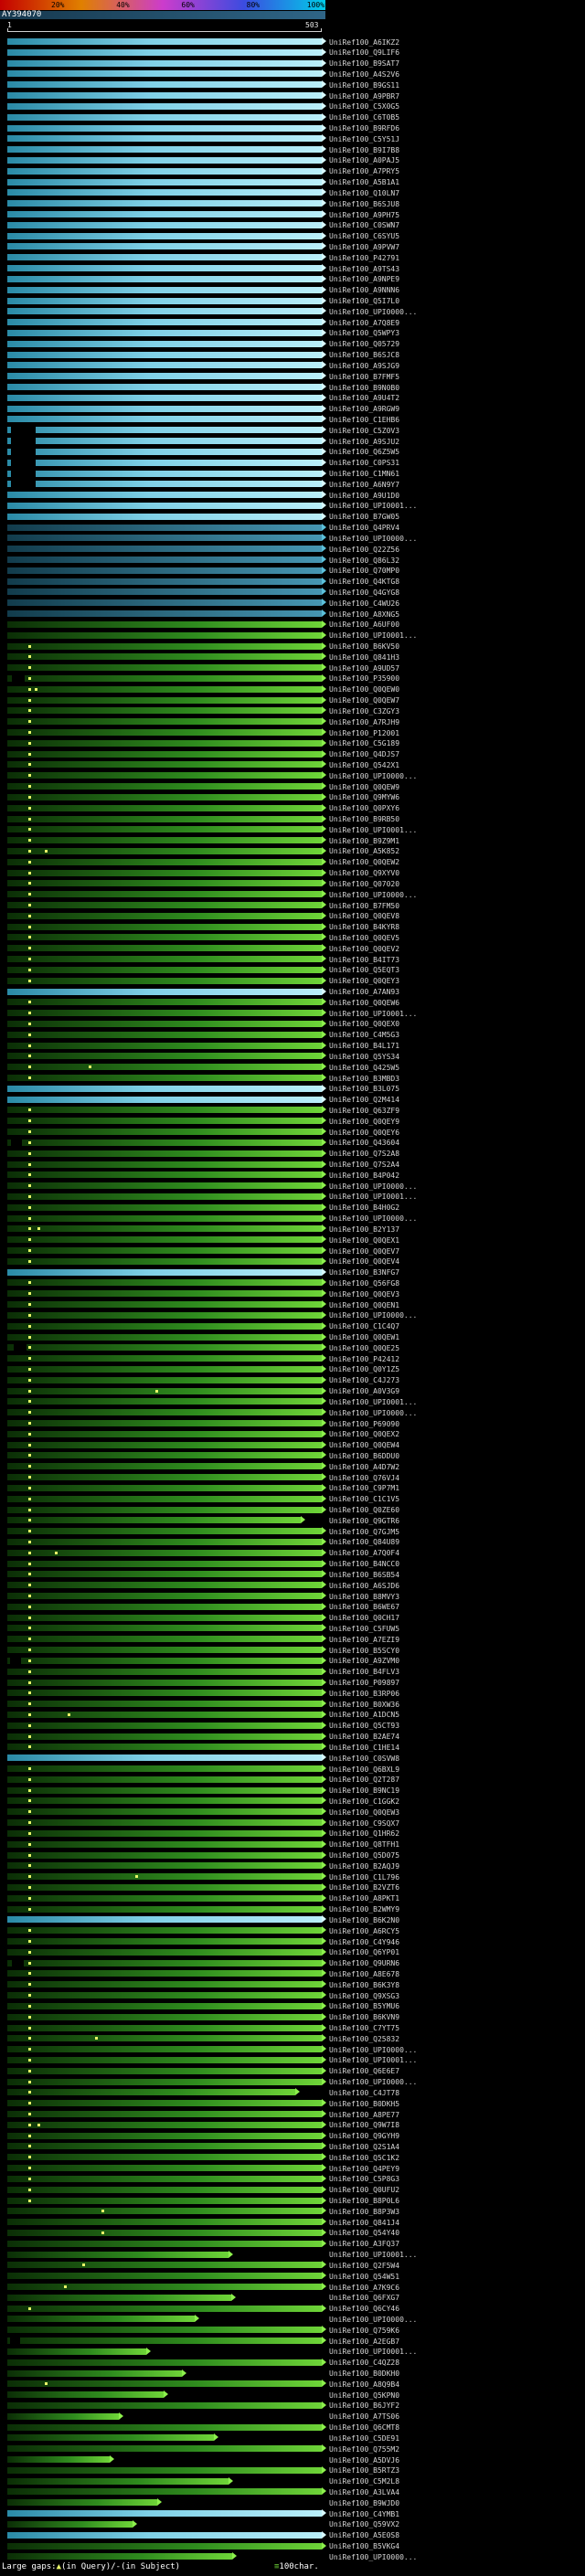  I want to click on hit-label: UniRef100_C5G189, so click(364, 743).